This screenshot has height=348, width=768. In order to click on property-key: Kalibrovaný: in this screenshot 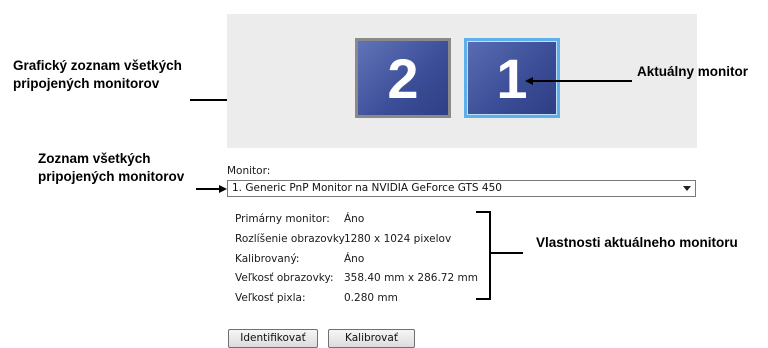, I will do `click(267, 259)`.